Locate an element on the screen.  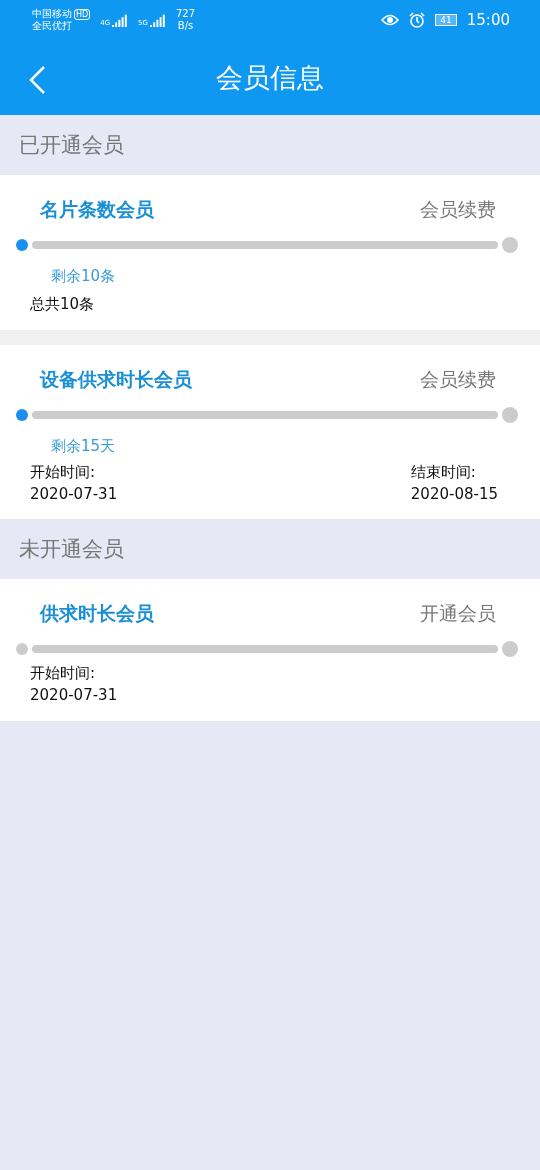
total-text: 总共10条 is located at coordinates (63, 304).